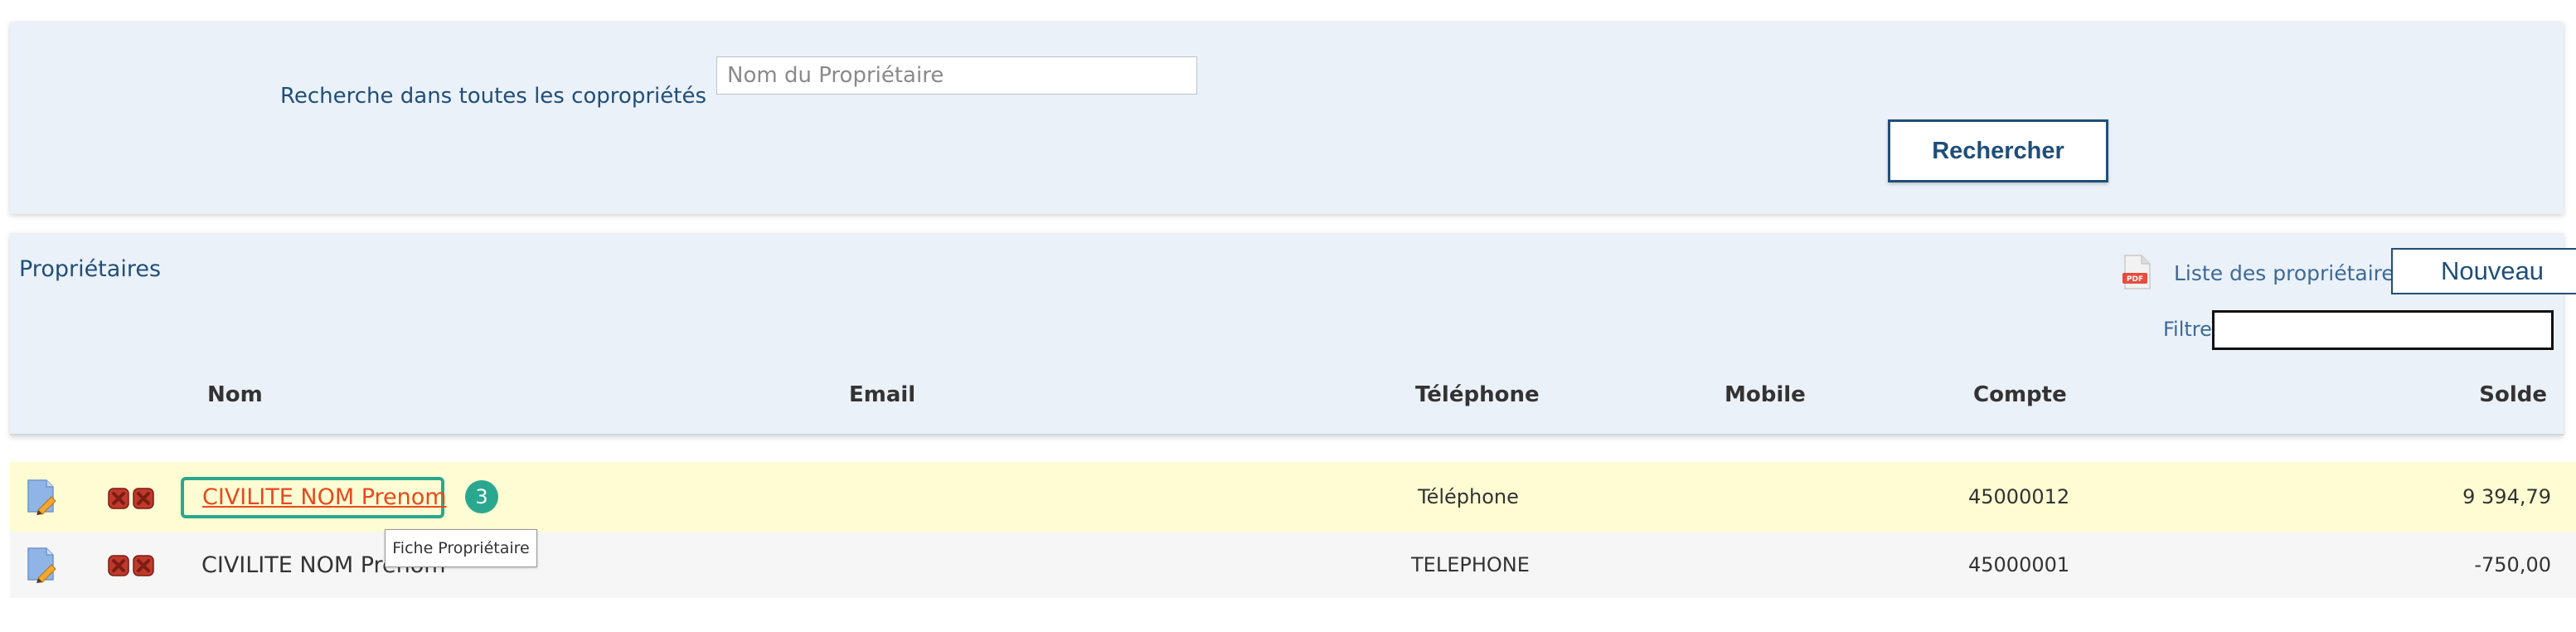 This screenshot has width=2576, height=632. What do you see at coordinates (1477, 395) in the screenshot?
I see `column-header-telephone: Téléphone` at bounding box center [1477, 395].